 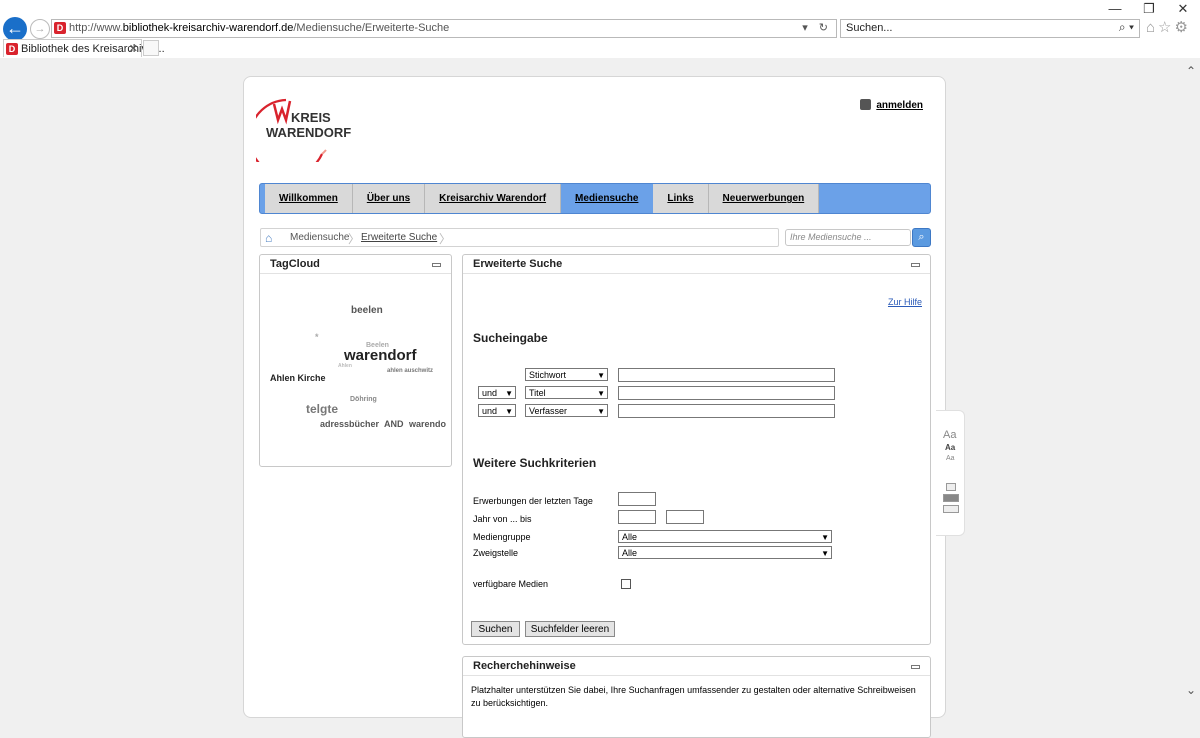 I want to click on quick-search-button: ⌕, so click(x=921, y=237).